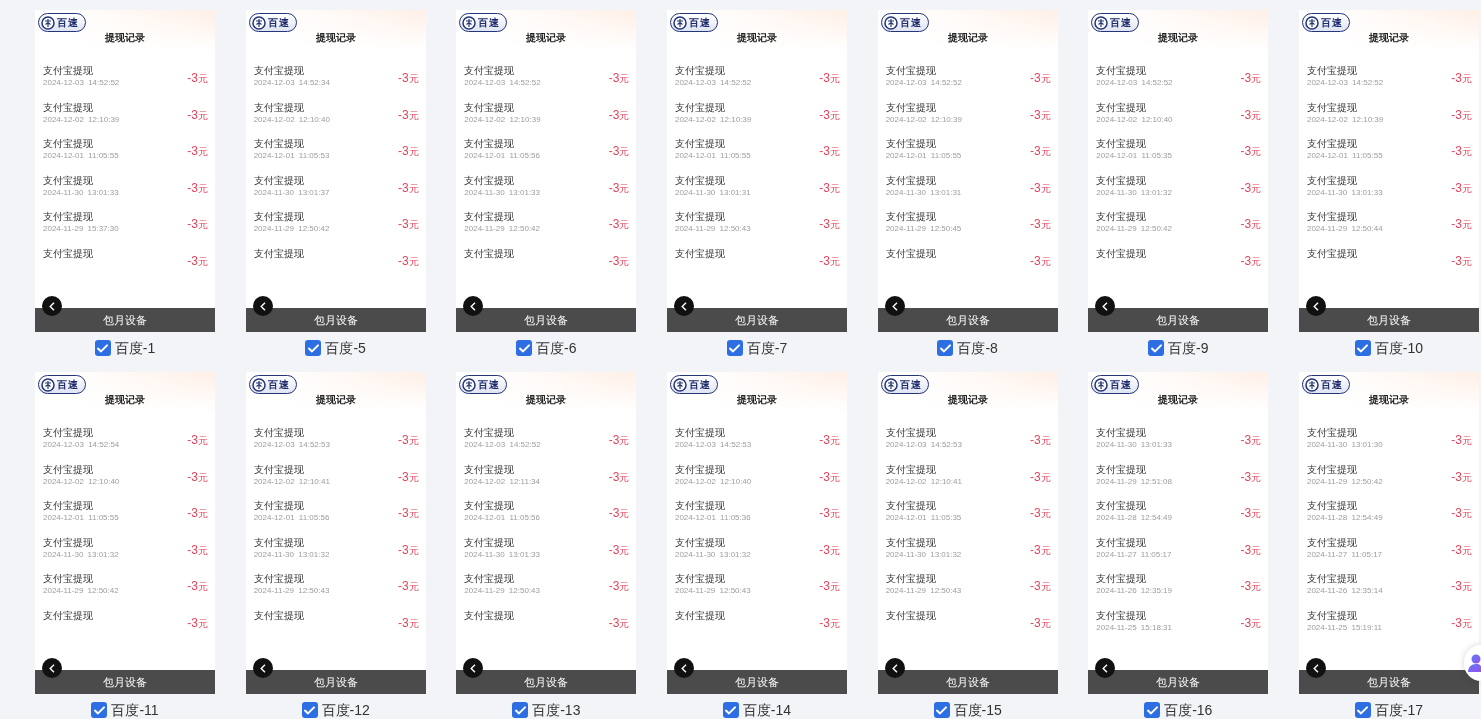 The height and width of the screenshot is (719, 1481). What do you see at coordinates (923, 481) in the screenshot?
I see `record-time: 2024-12-02 12:10:41` at bounding box center [923, 481].